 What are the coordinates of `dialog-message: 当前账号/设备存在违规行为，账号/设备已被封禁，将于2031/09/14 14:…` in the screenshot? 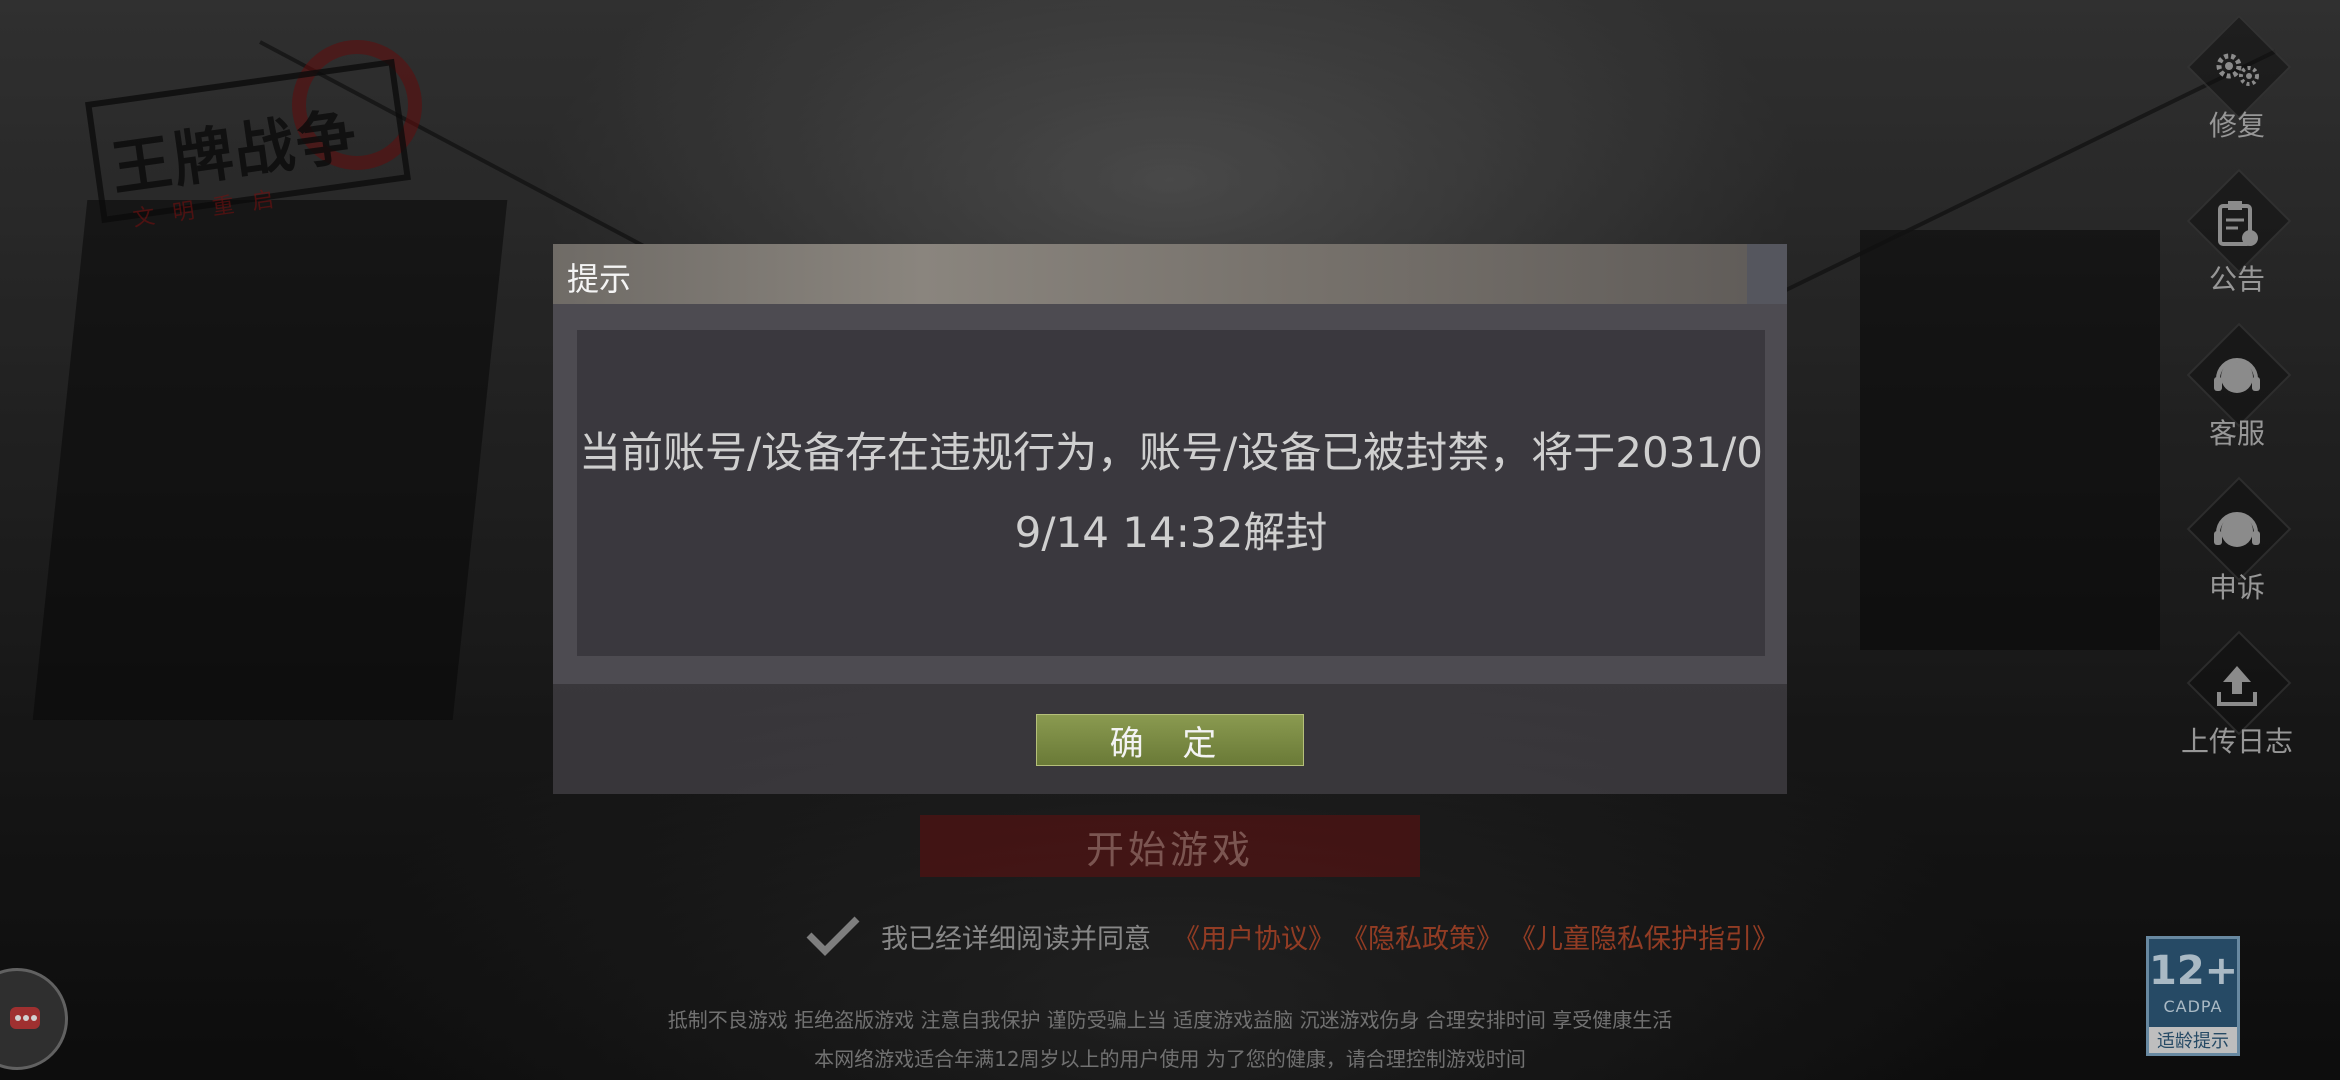 It's located at (1171, 492).